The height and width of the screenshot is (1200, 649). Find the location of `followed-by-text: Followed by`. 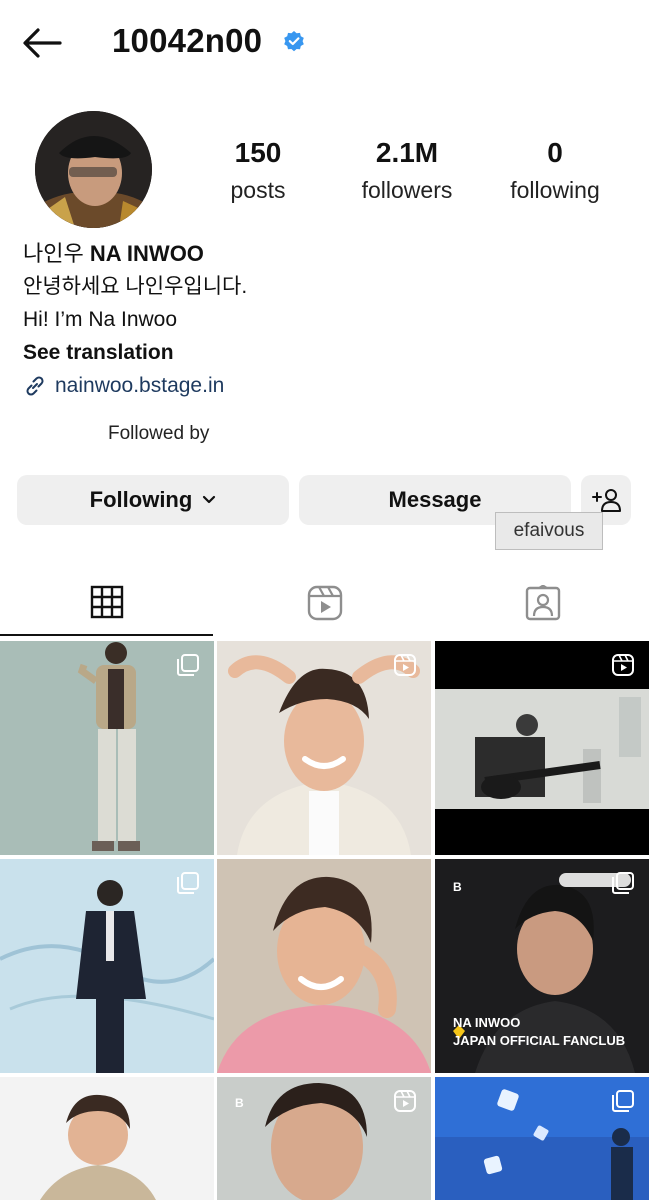

followed-by-text: Followed by is located at coordinates (158, 434).